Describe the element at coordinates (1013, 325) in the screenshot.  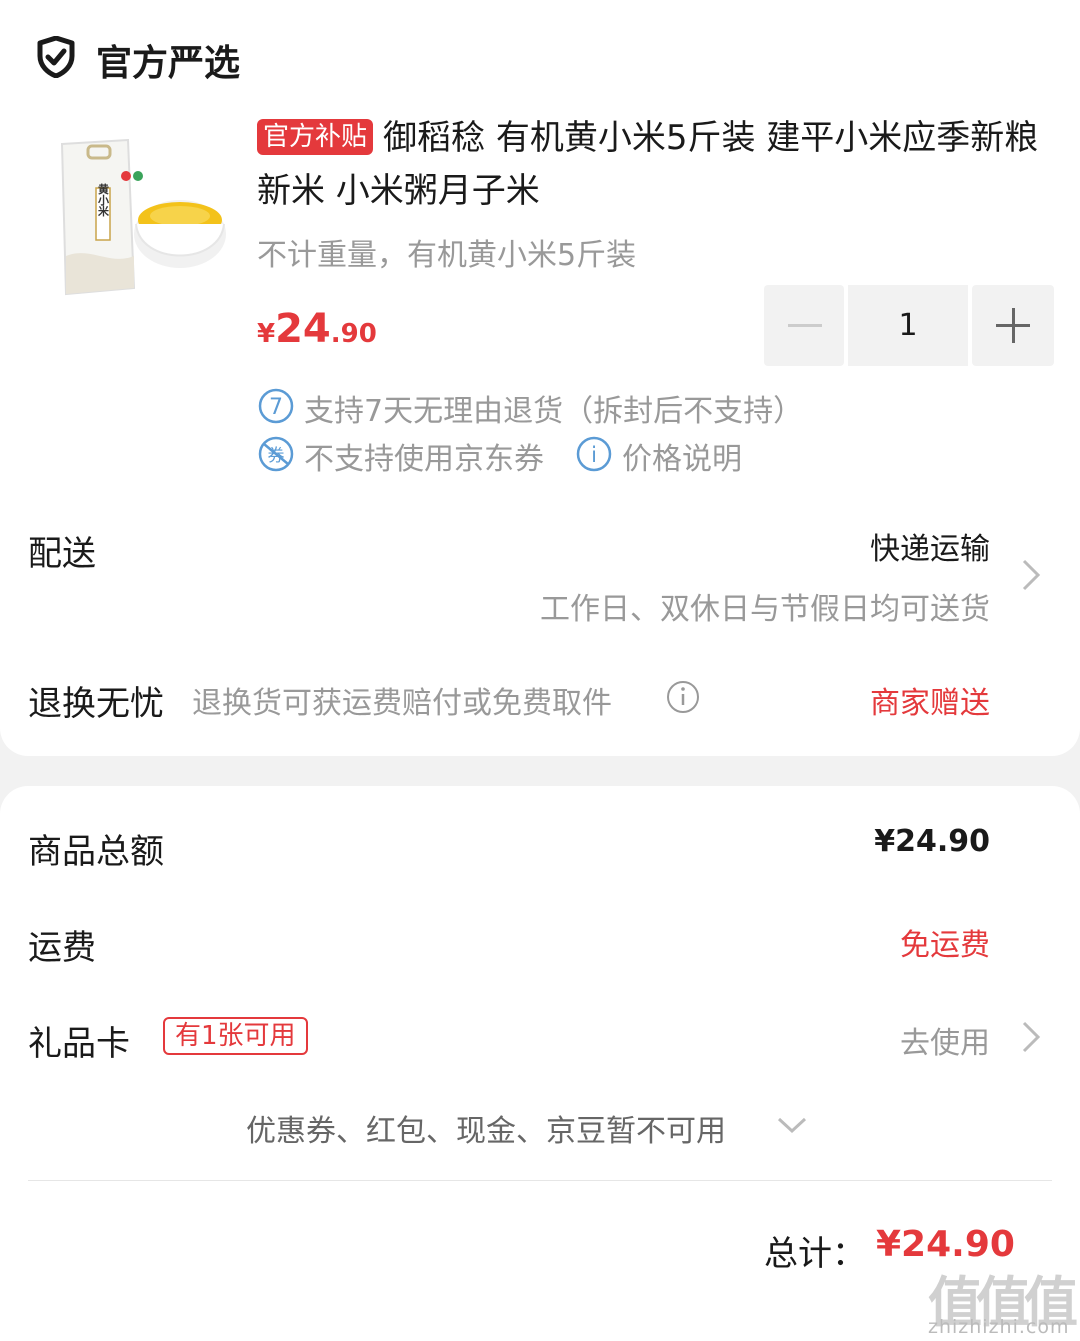
I see `increase-quantity-button` at that location.